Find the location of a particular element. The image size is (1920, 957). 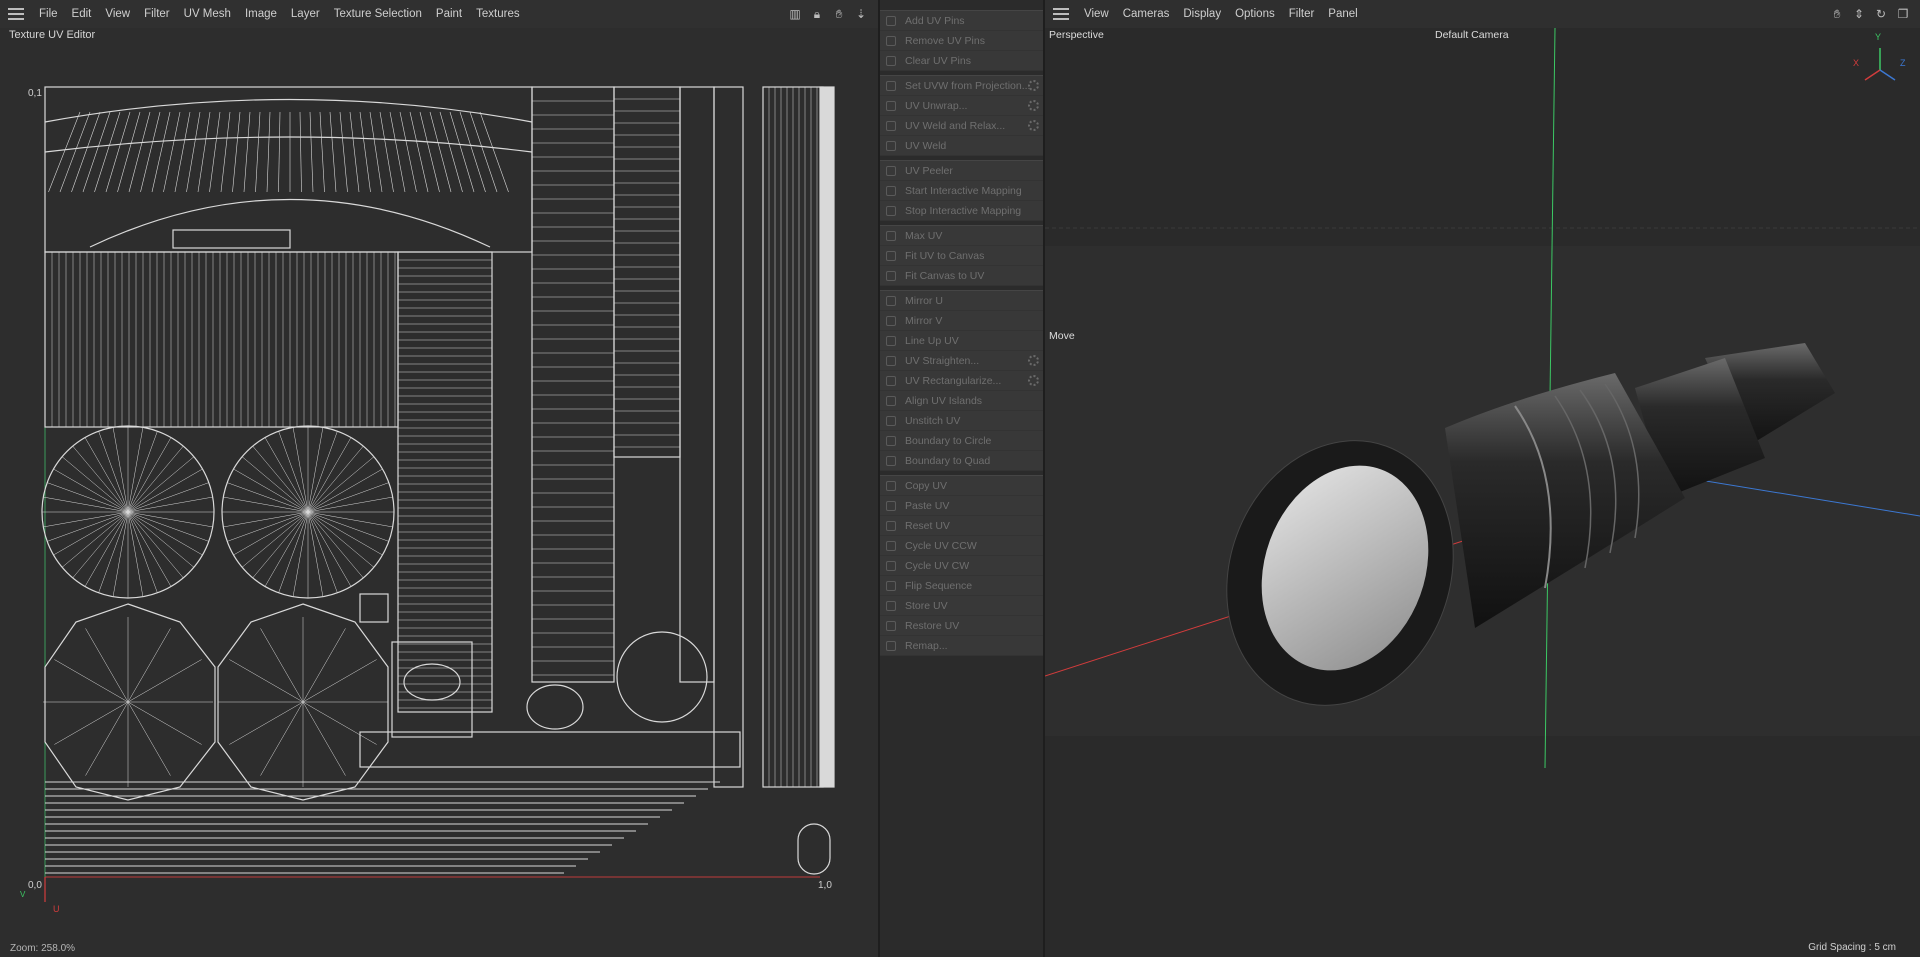

uv-menu-texture-selection: Texture Selection is located at coordinates (378, 14).